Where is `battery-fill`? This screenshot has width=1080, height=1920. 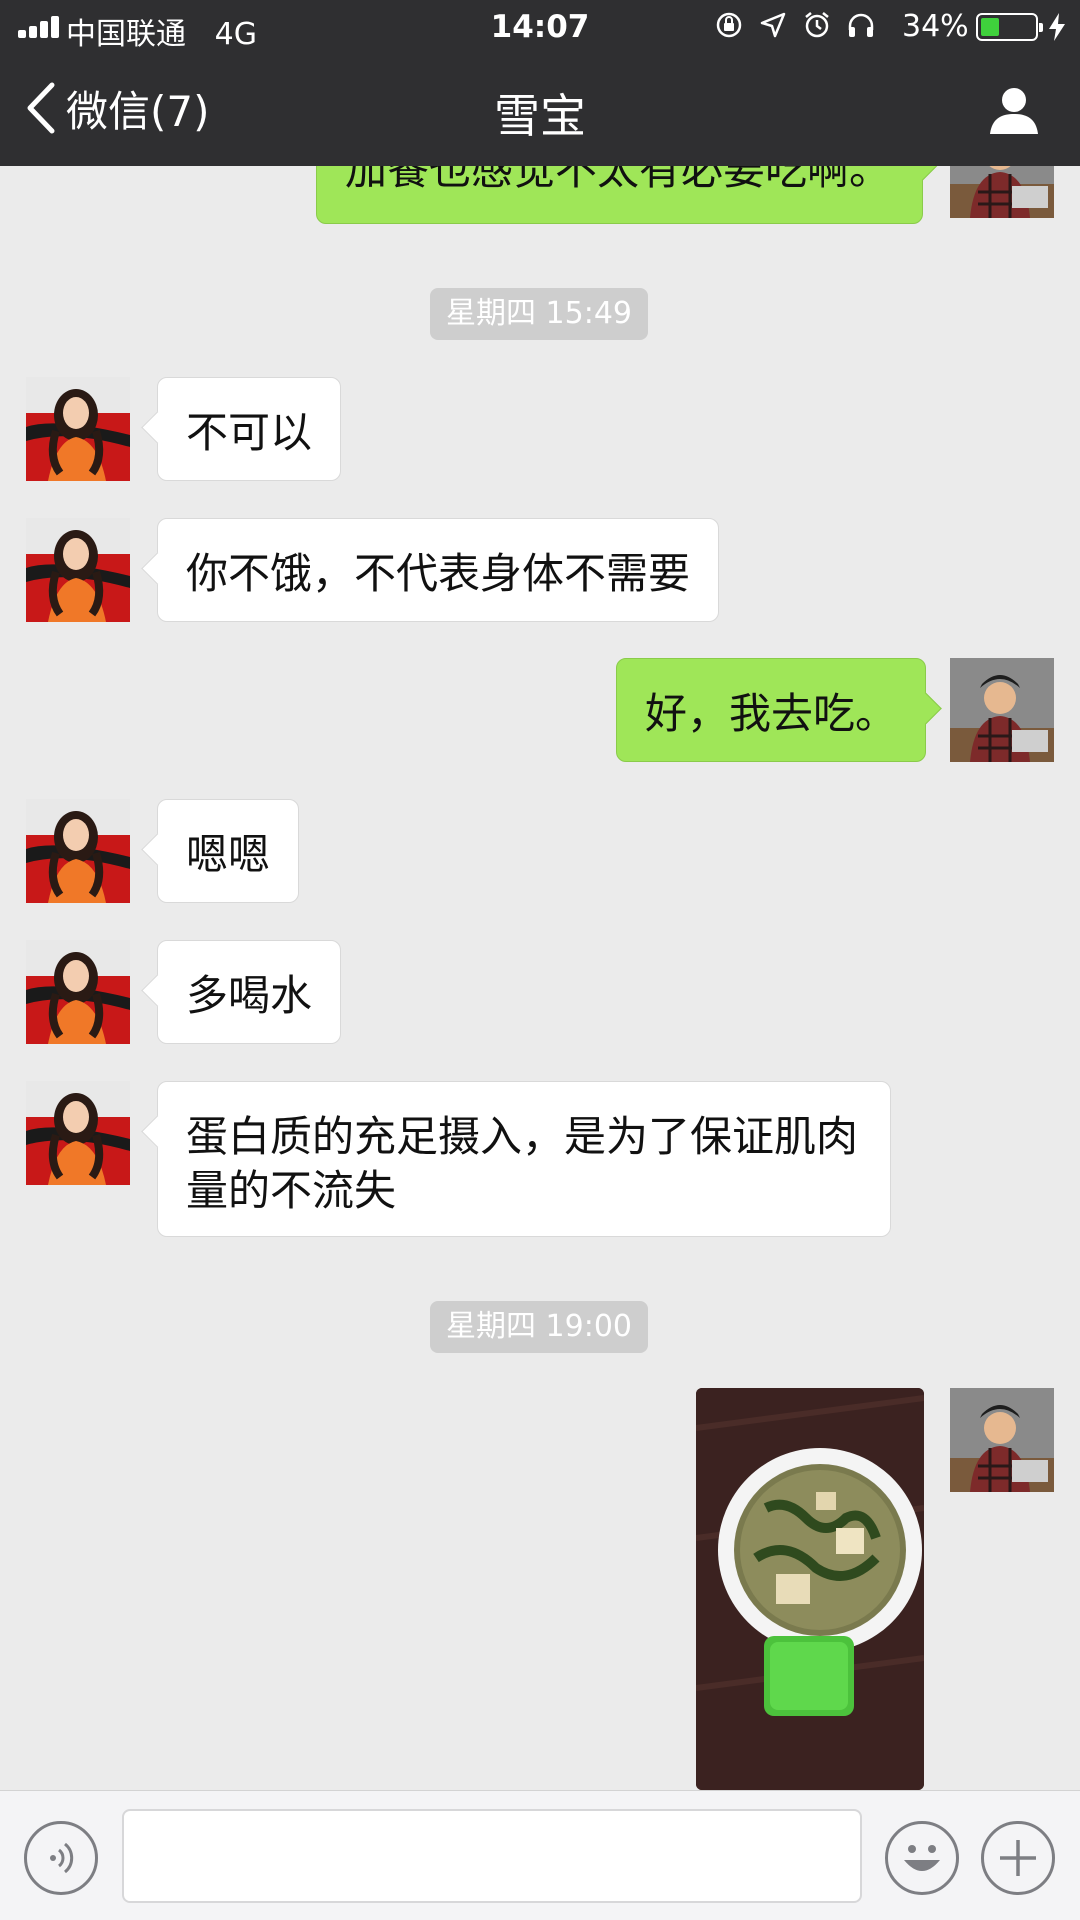 battery-fill is located at coordinates (990, 27).